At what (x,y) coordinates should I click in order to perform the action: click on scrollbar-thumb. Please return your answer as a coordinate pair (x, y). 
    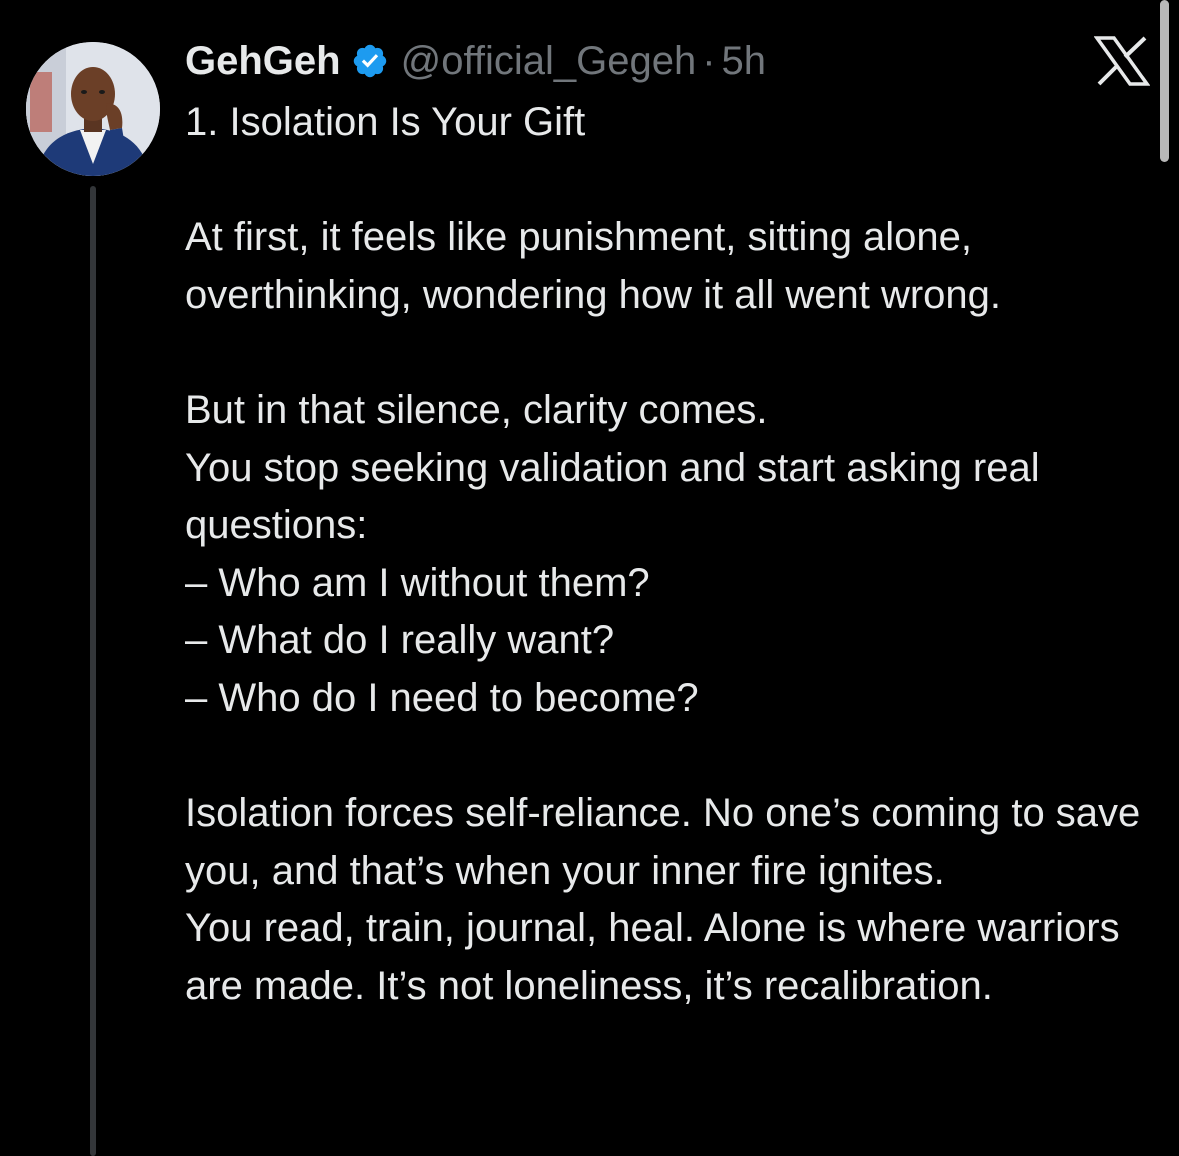
    Looking at the image, I should click on (1164, 81).